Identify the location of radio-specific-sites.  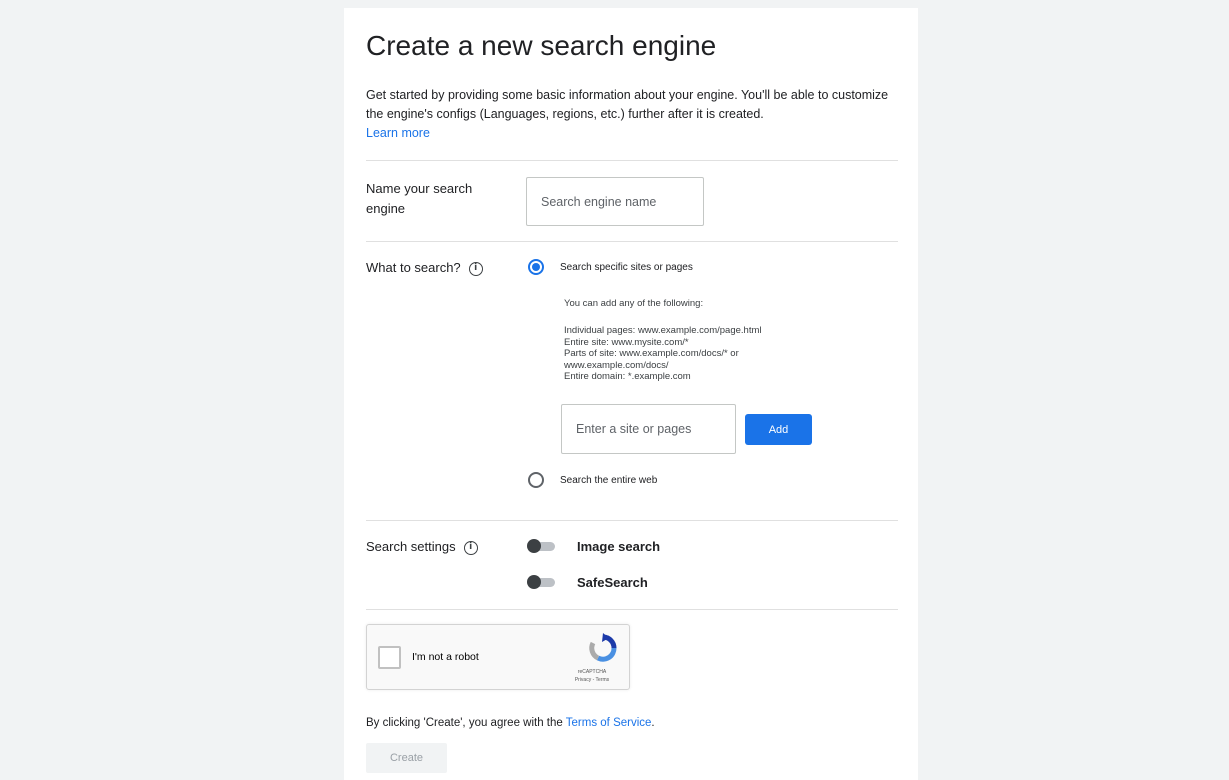
(536, 267).